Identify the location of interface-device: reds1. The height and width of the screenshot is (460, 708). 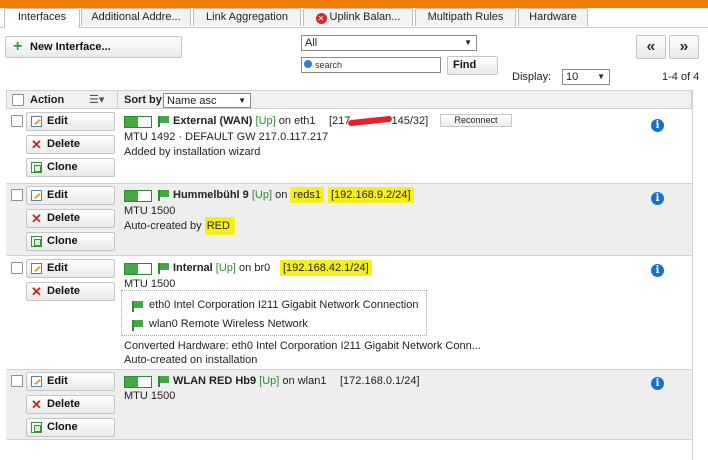
(307, 195).